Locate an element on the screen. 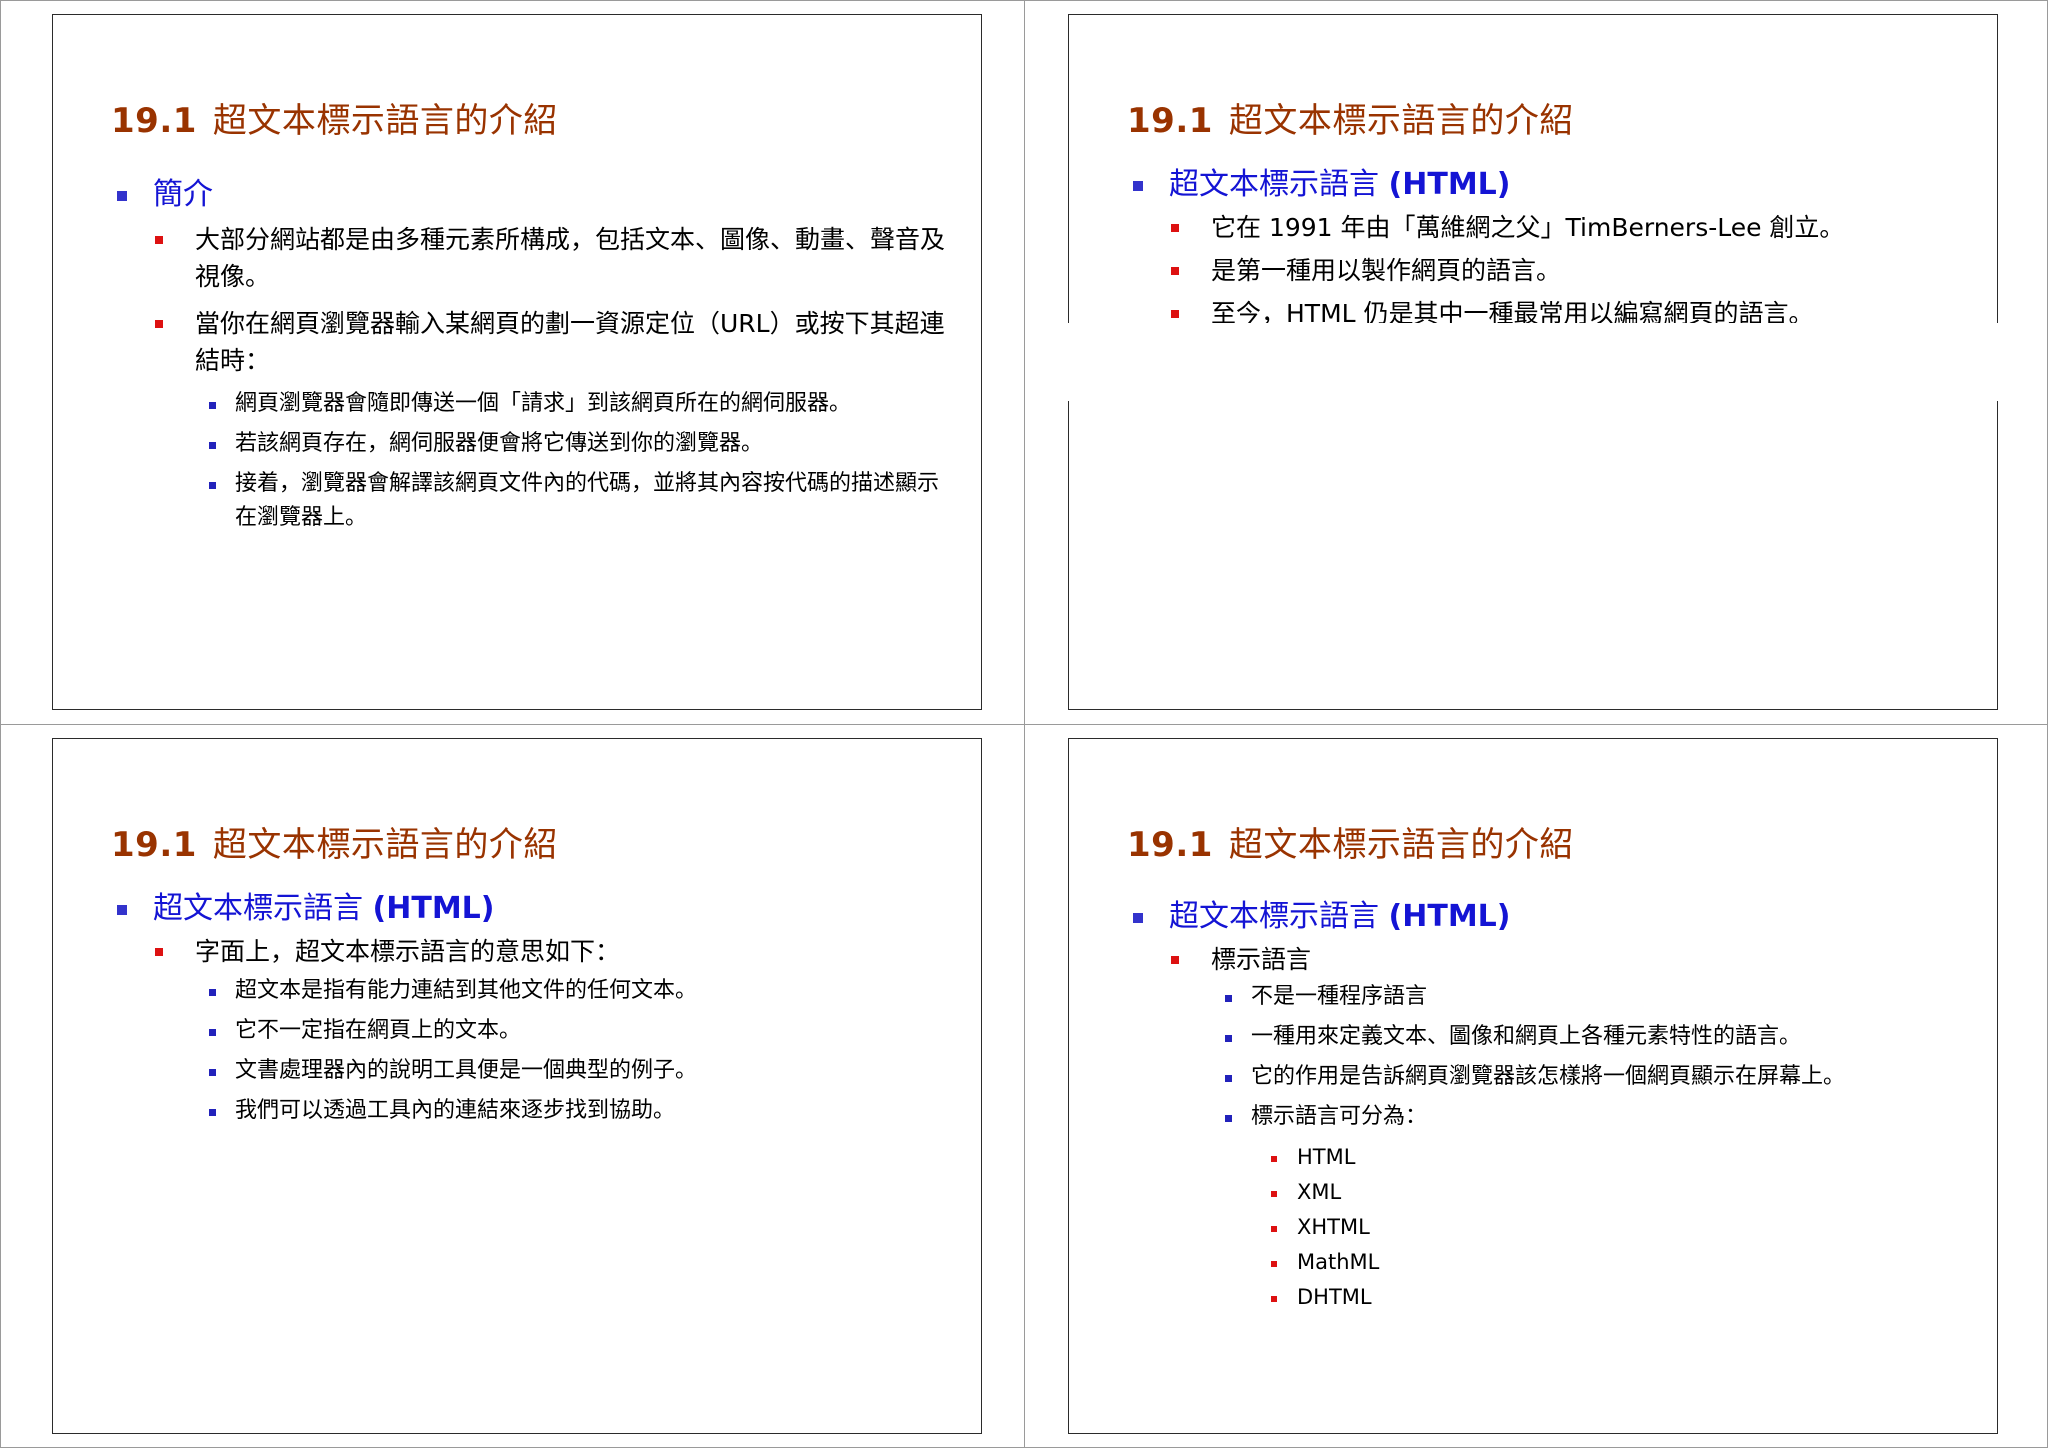  list-item: 是第一種用以製作網頁的語言。 is located at coordinates (1569, 270).